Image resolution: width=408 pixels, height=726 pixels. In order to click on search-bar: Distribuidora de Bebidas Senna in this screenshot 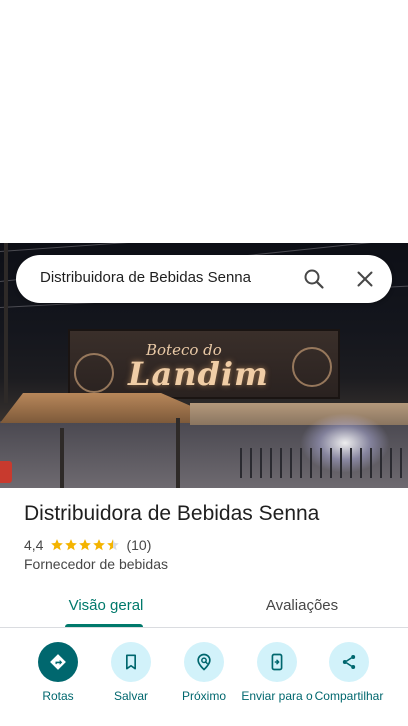, I will do `click(204, 279)`.